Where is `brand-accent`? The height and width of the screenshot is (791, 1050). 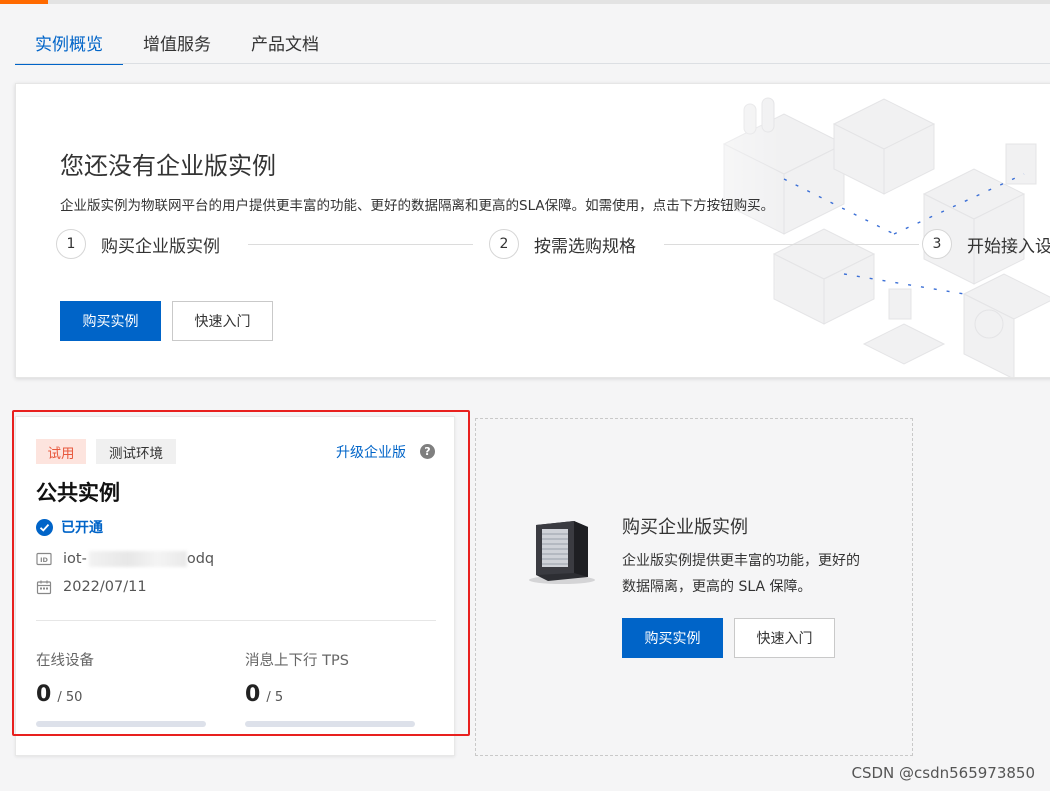
brand-accent is located at coordinates (24, 2).